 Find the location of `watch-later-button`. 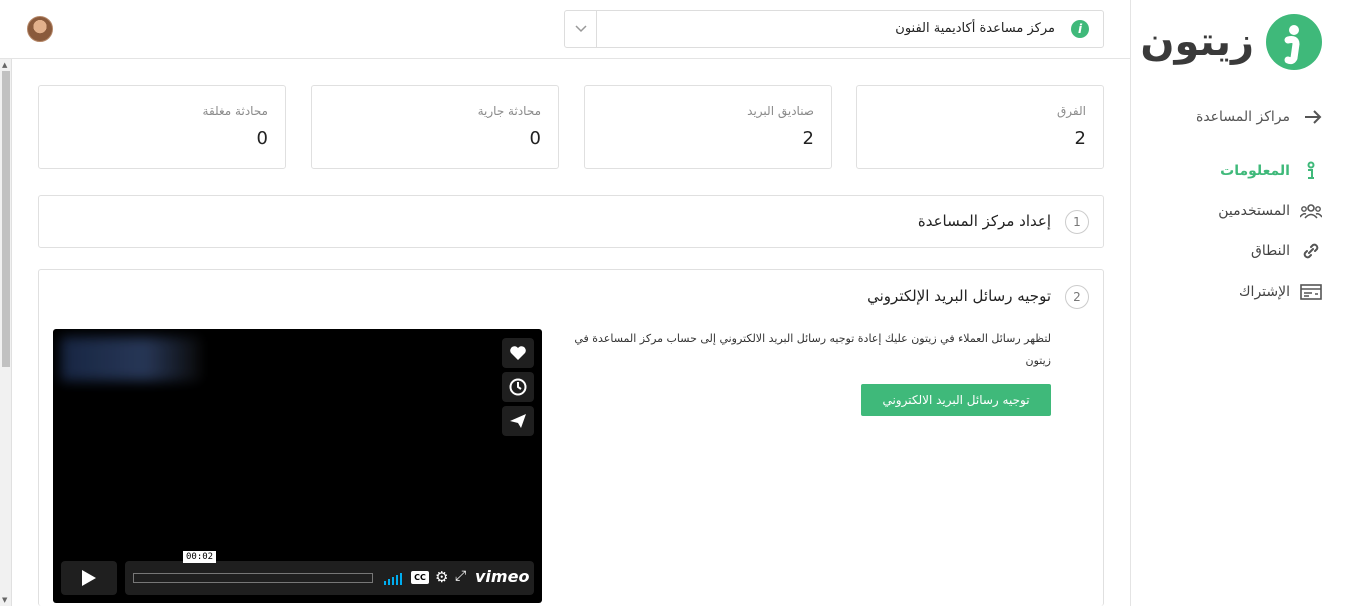

watch-later-button is located at coordinates (518, 387).